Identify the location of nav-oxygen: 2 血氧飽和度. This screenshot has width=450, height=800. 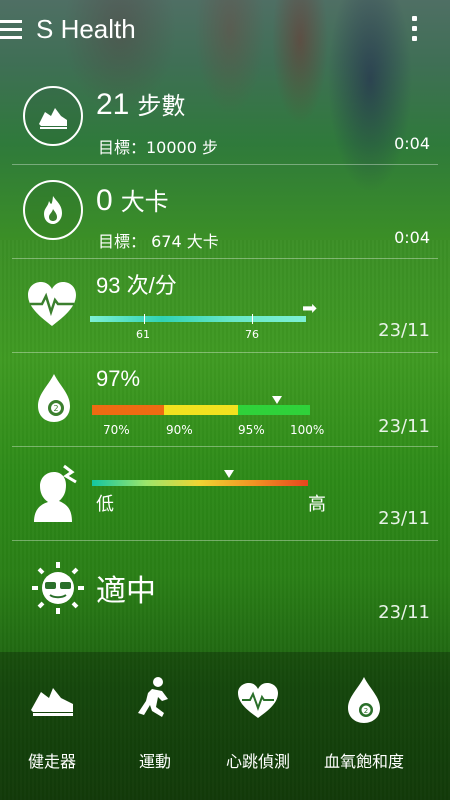
(364, 727).